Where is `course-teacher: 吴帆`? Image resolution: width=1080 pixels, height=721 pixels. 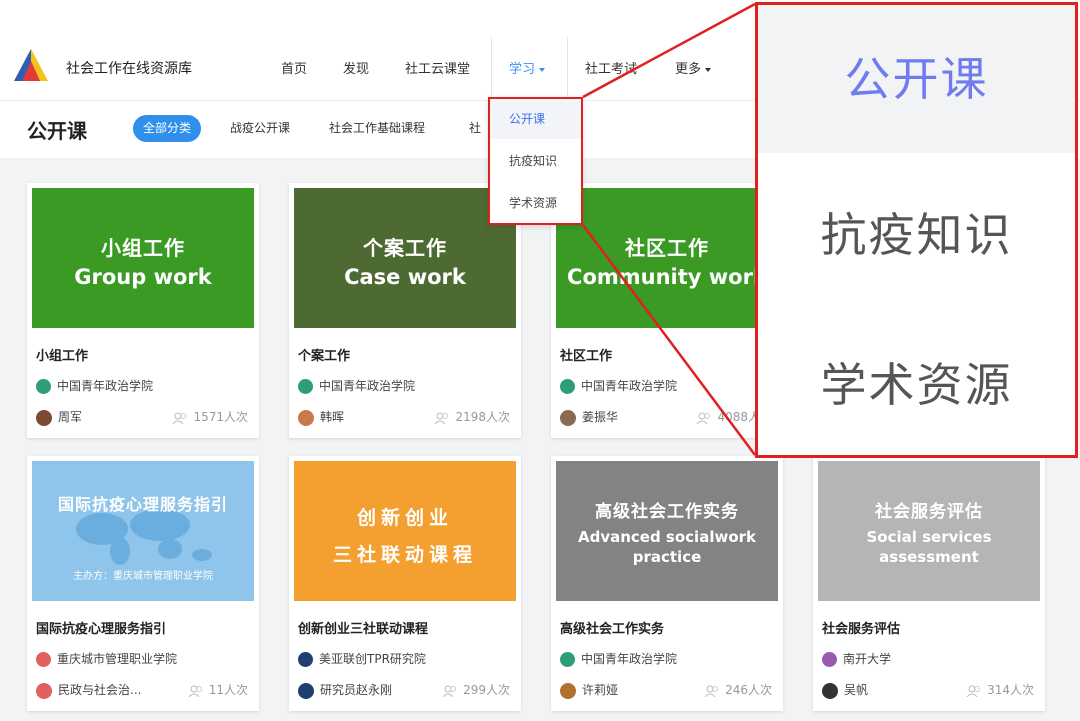 course-teacher: 吴帆 is located at coordinates (845, 690).